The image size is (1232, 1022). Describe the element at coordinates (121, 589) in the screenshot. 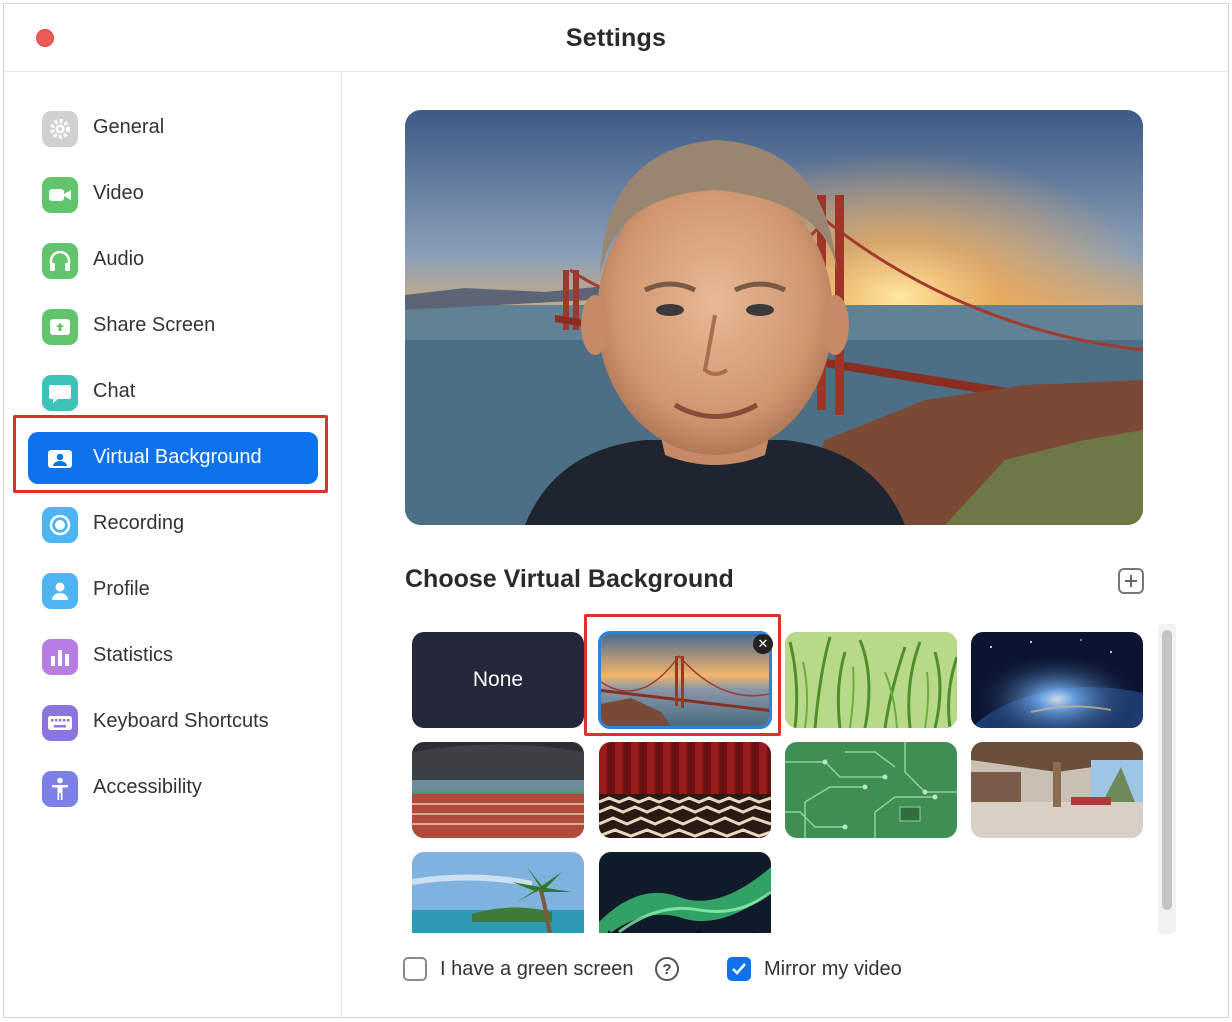

I see `sidebar-item-label: Profile` at that location.